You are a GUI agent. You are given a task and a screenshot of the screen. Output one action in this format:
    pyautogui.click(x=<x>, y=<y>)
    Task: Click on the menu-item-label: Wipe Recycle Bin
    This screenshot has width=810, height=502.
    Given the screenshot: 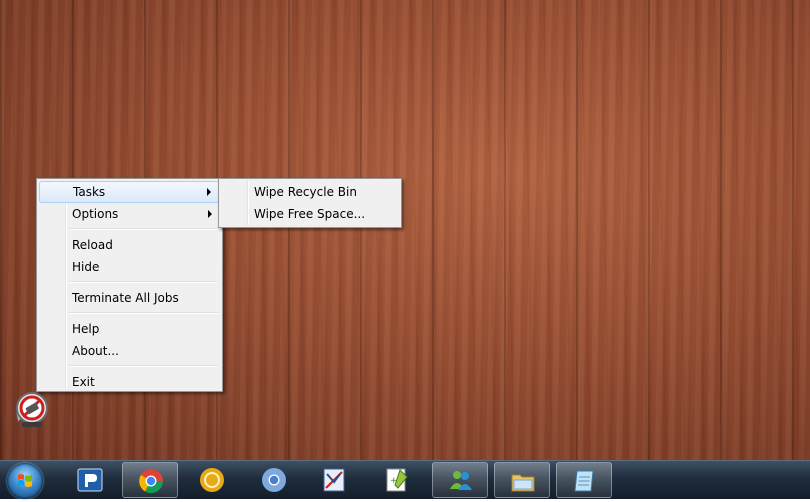 What is the action you would take?
    pyautogui.click(x=305, y=192)
    